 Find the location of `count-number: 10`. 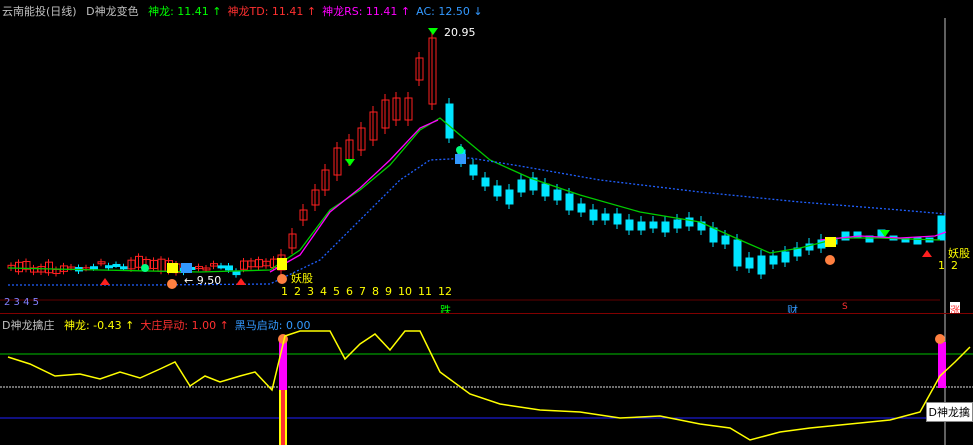

count-number: 10 is located at coordinates (405, 291).